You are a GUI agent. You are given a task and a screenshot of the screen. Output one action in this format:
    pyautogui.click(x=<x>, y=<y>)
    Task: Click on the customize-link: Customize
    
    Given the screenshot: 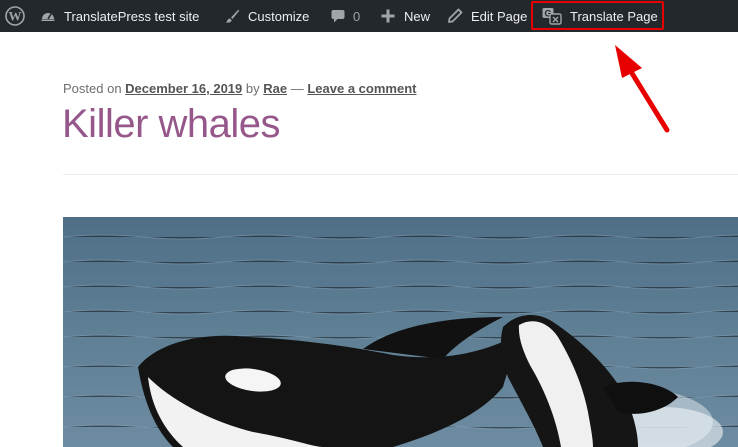 What is the action you would take?
    pyautogui.click(x=266, y=16)
    